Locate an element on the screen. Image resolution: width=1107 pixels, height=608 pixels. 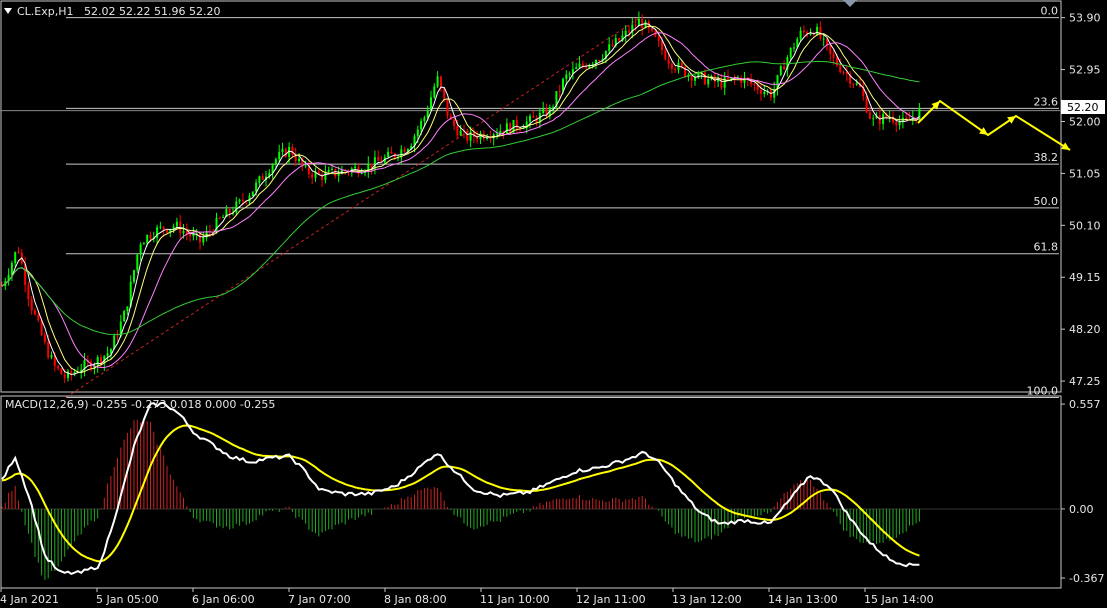
fib-level-label: 38.2 is located at coordinates (1046, 157).